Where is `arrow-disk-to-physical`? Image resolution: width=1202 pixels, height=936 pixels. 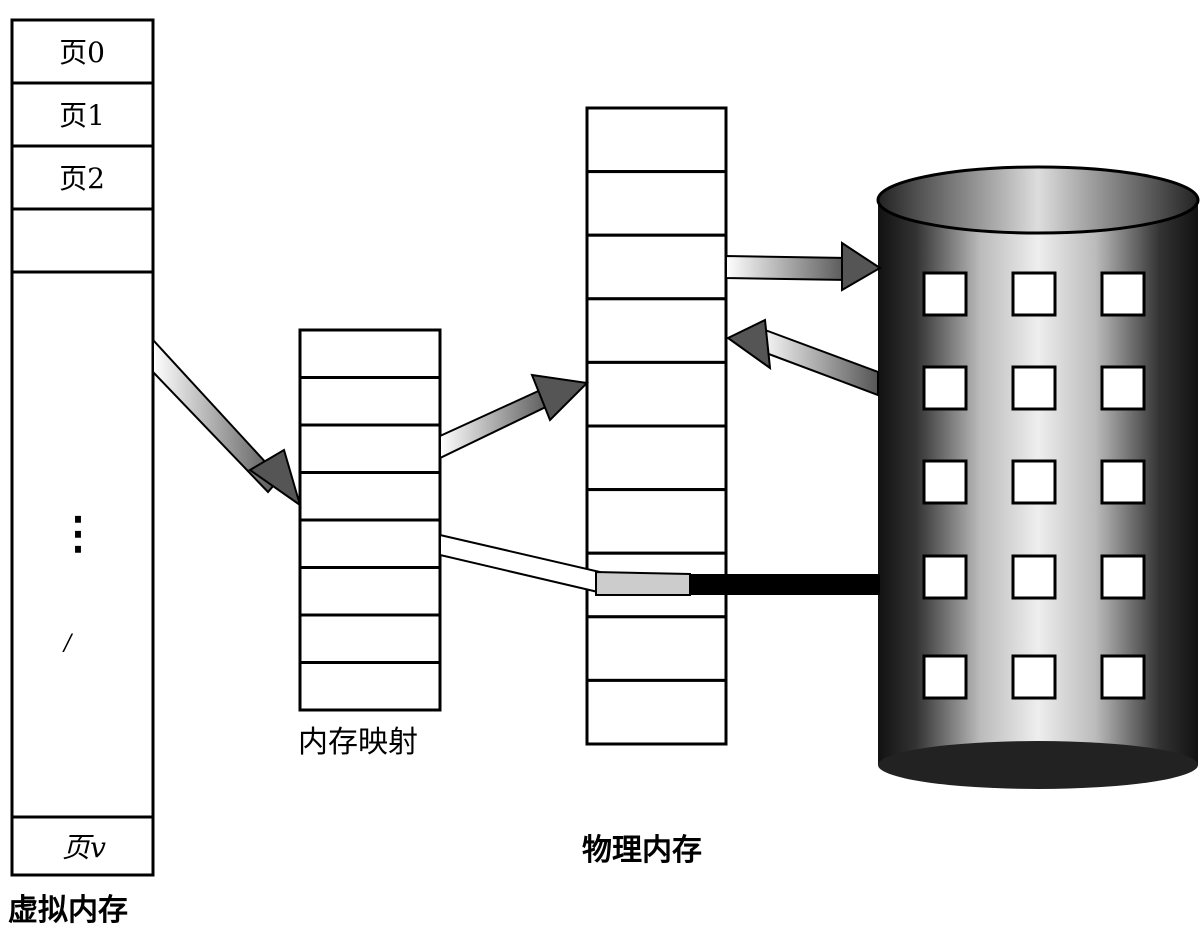 arrow-disk-to-physical is located at coordinates (802, 357).